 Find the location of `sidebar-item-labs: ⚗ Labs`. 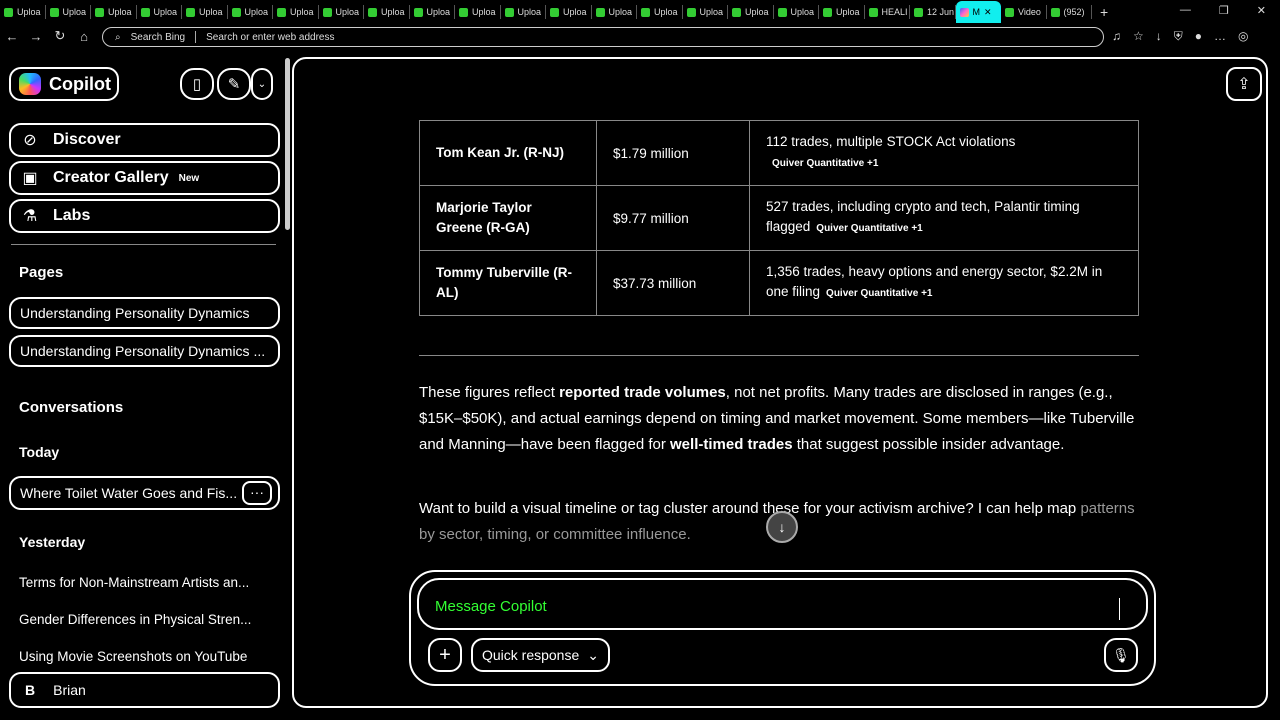

sidebar-item-labs: ⚗ Labs is located at coordinates (144, 216).